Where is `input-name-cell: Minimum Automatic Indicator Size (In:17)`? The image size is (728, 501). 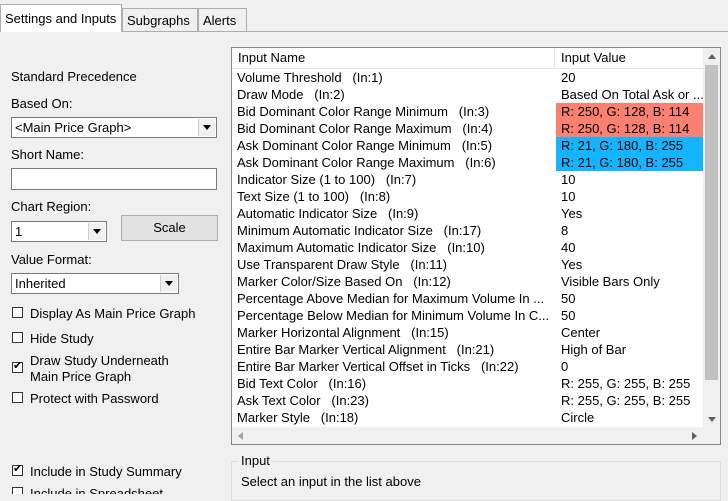
input-name-cell: Minimum Automatic Indicator Size (In:17) is located at coordinates (359, 230).